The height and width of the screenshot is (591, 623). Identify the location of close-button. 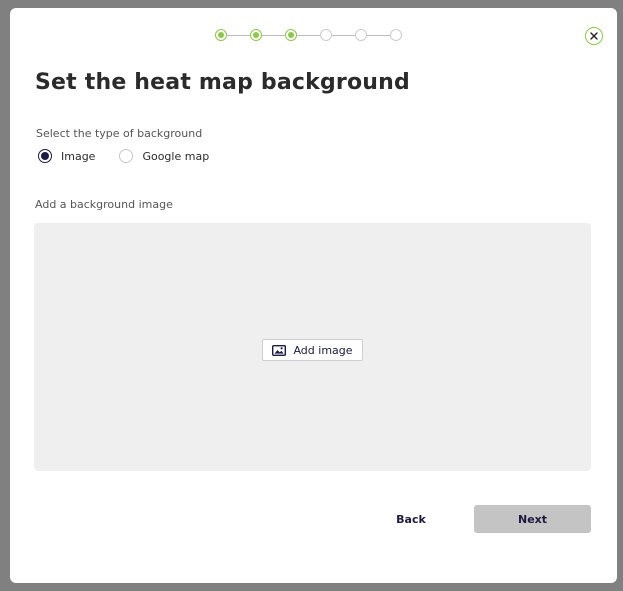
(594, 36).